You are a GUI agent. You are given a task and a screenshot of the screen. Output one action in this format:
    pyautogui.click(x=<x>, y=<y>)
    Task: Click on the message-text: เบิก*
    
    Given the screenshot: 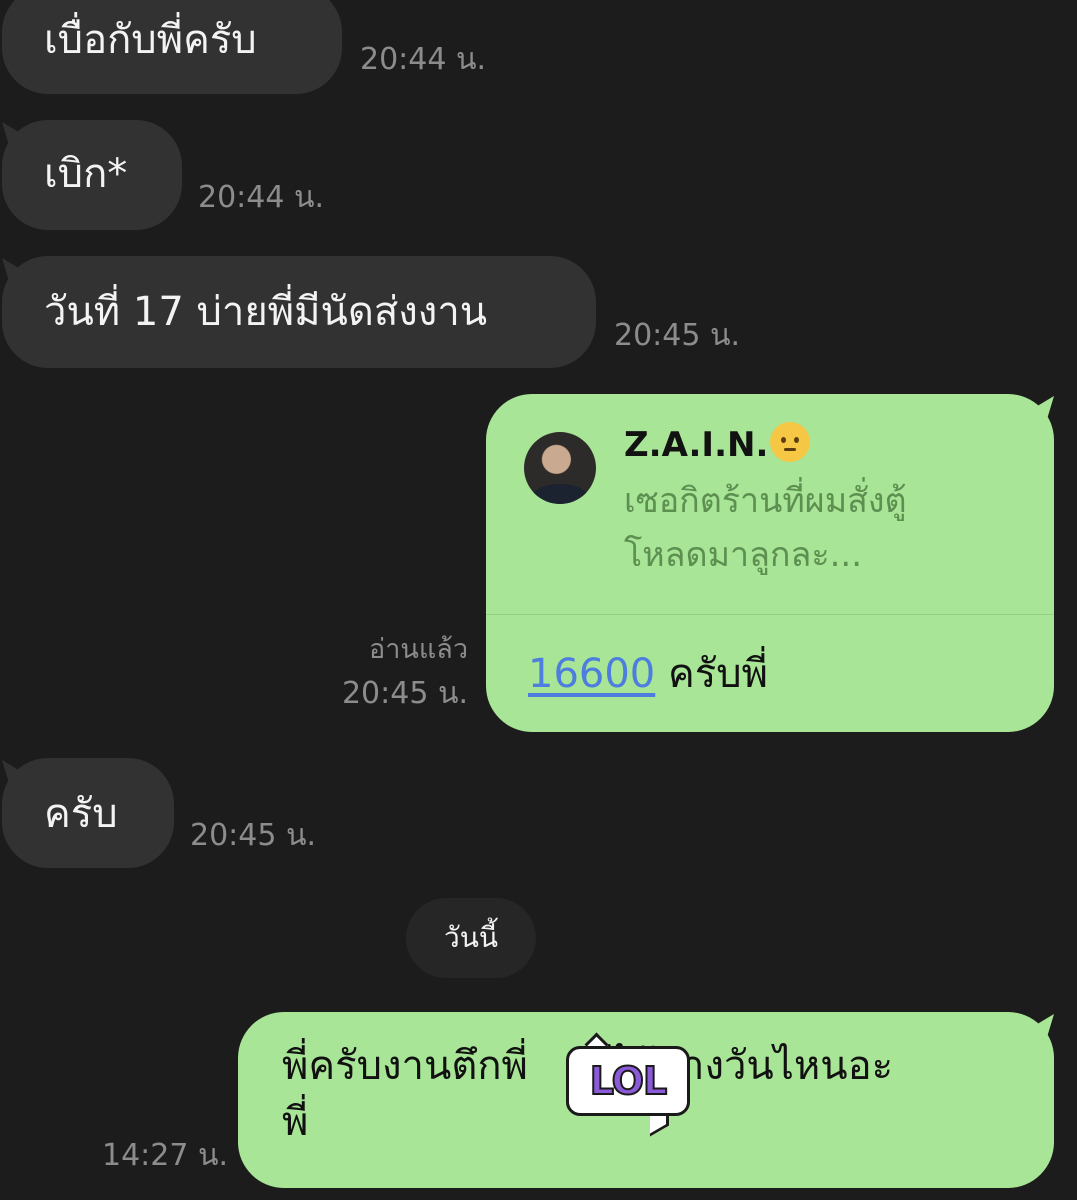 What is the action you would take?
    pyautogui.click(x=86, y=174)
    